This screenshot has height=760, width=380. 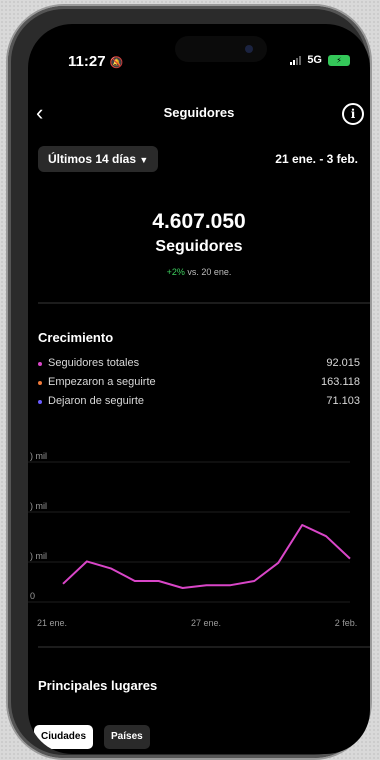 I want to click on page-title: Seguidores, so click(x=199, y=112).